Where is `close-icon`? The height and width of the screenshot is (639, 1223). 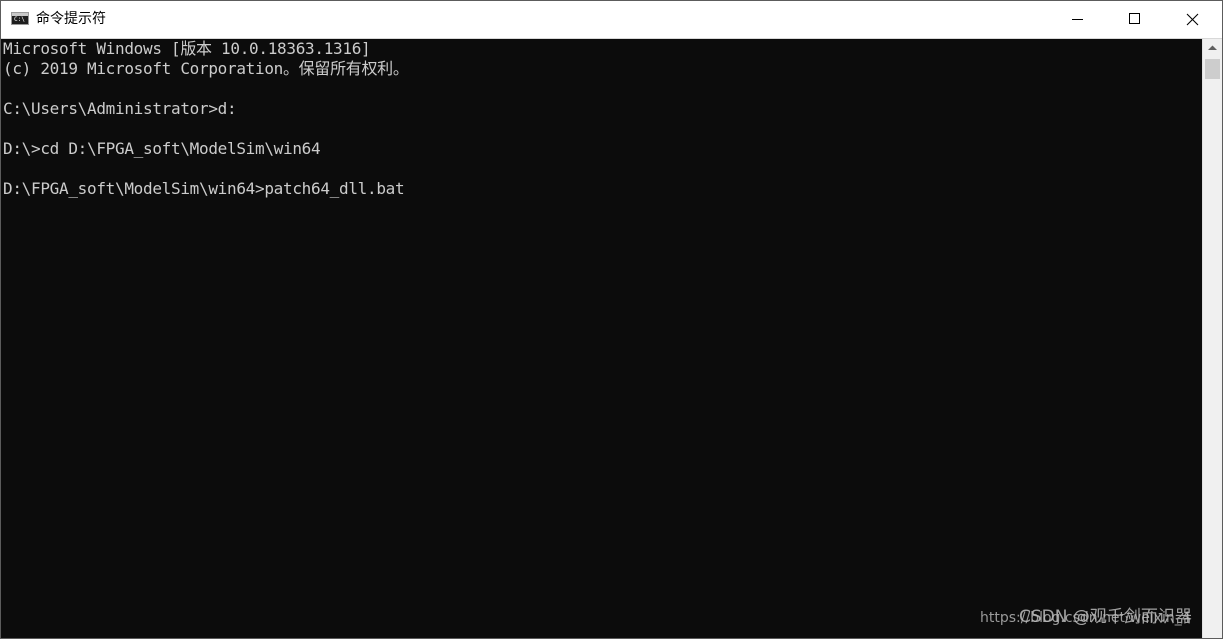 close-icon is located at coordinates (1192, 19).